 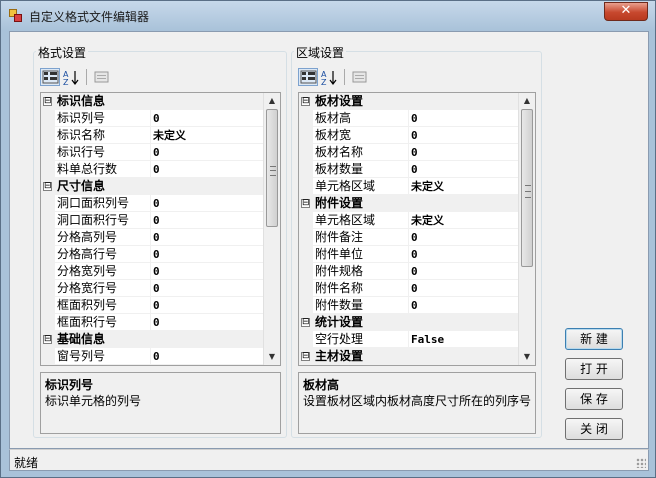 What do you see at coordinates (362, 152) in the screenshot?
I see `property-name: 板材名称` at bounding box center [362, 152].